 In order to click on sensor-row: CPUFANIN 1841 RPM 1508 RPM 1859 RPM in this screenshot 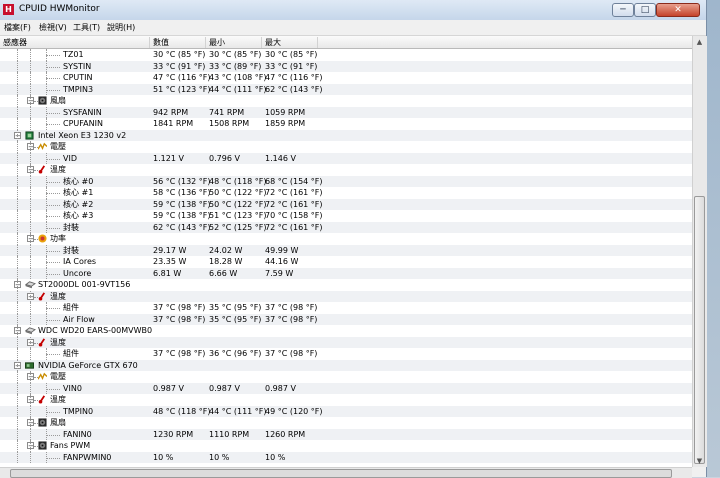, I will do `click(346, 124)`.